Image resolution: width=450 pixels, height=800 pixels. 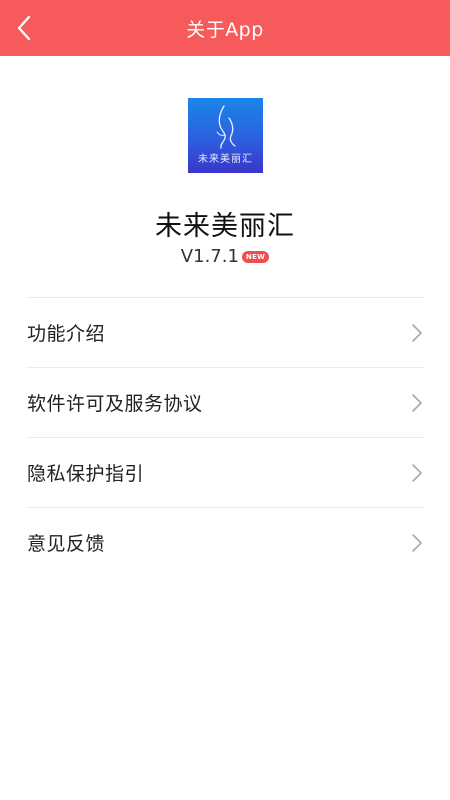 I want to click on menu-item-label: 软件许可及服务协议, so click(x=115, y=404).